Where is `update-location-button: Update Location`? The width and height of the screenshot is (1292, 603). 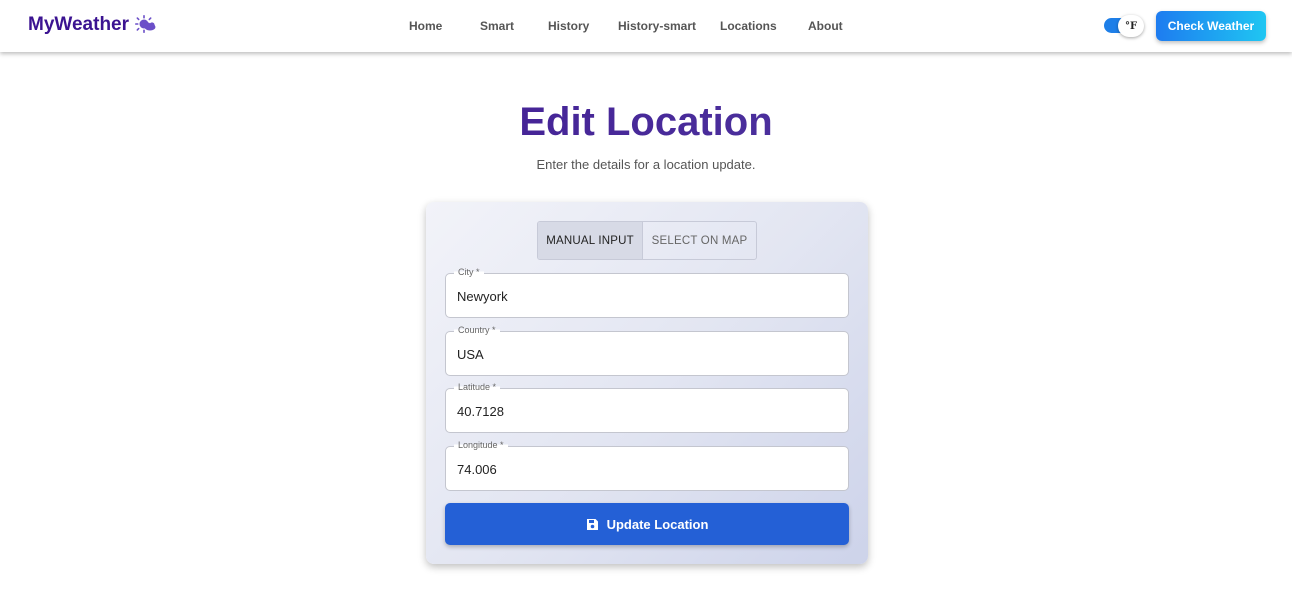
update-location-button: Update Location is located at coordinates (647, 524).